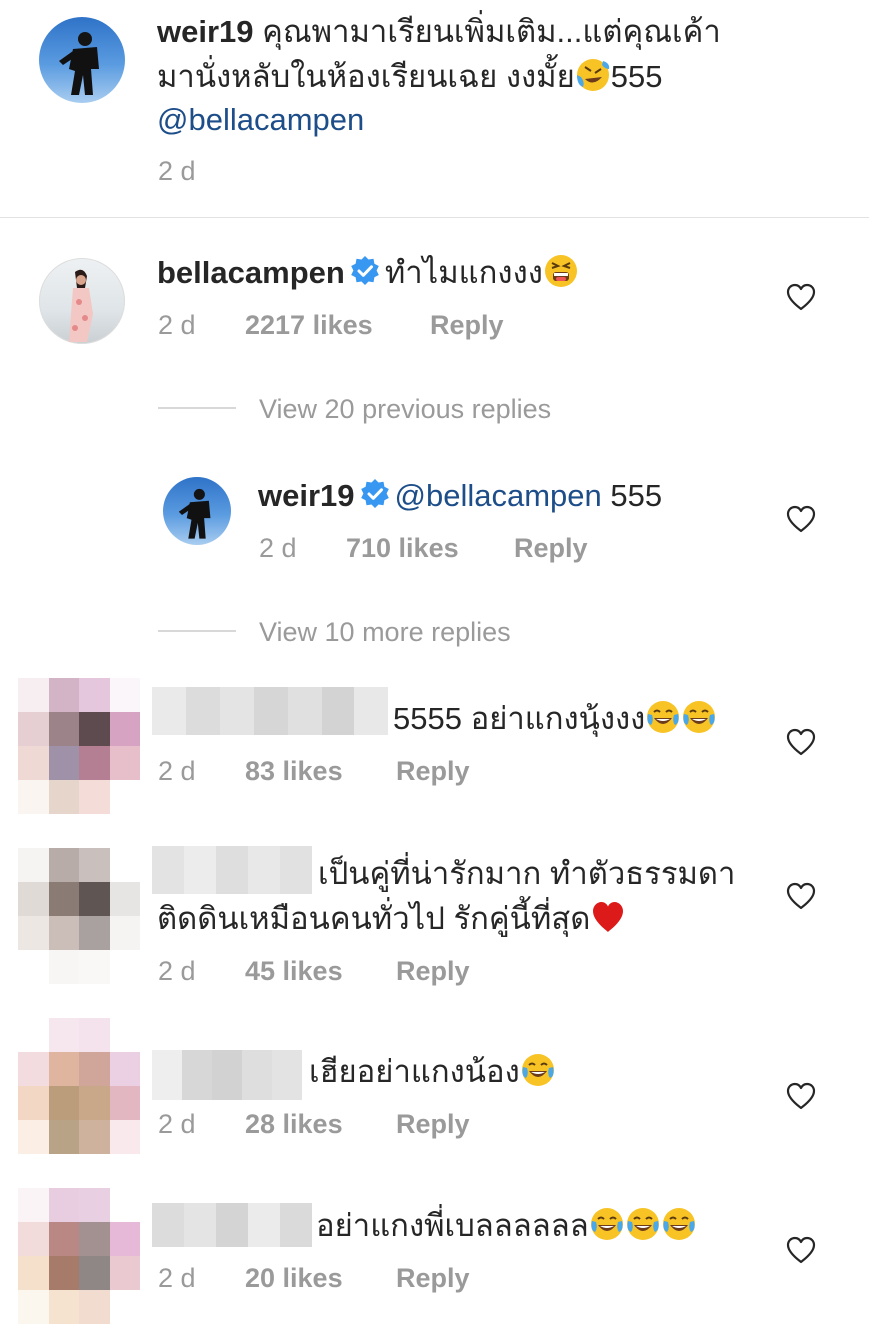  I want to click on view-previous-replies-button: View 20 previous replies, so click(405, 409).